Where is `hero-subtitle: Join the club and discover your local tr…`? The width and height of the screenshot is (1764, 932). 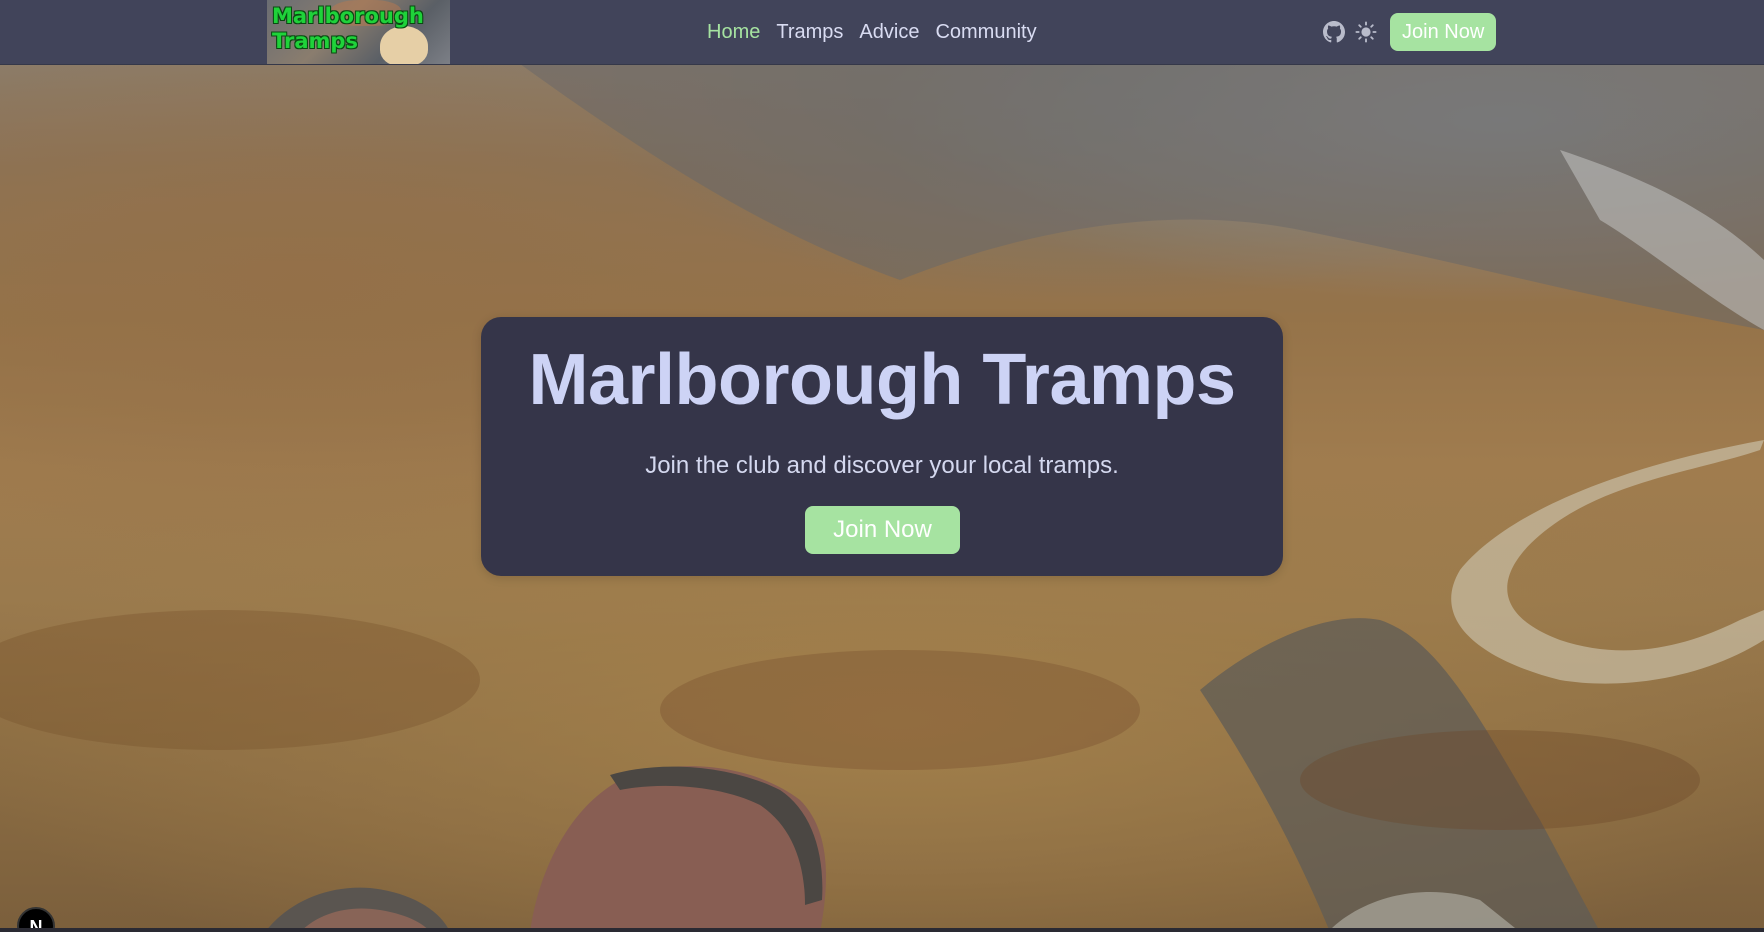 hero-subtitle: Join the club and discover your local tr… is located at coordinates (882, 465).